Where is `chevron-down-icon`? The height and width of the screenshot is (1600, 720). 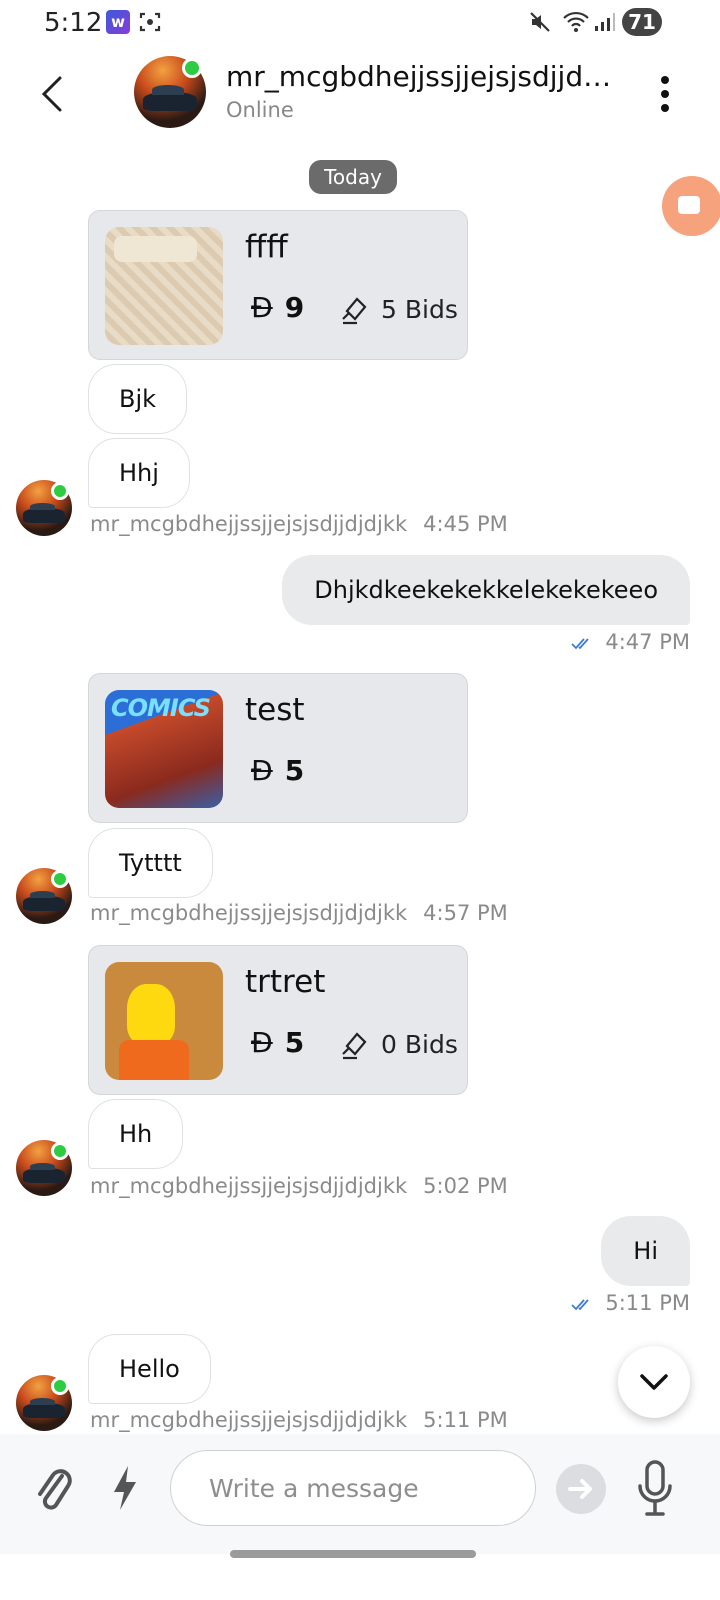
chevron-down-icon is located at coordinates (654, 1382).